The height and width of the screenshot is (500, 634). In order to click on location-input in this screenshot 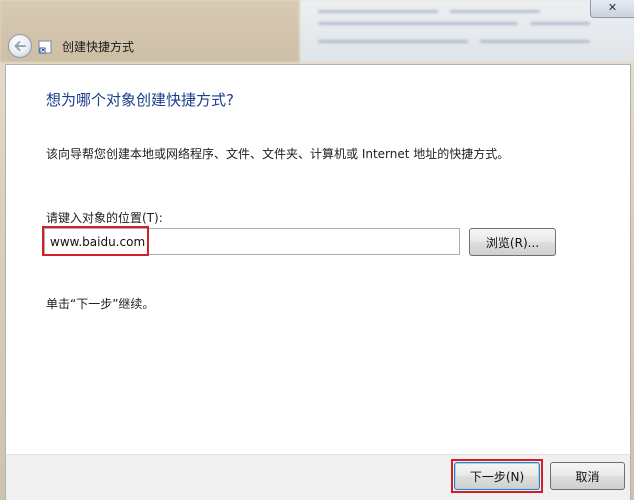, I will do `click(252, 241)`.